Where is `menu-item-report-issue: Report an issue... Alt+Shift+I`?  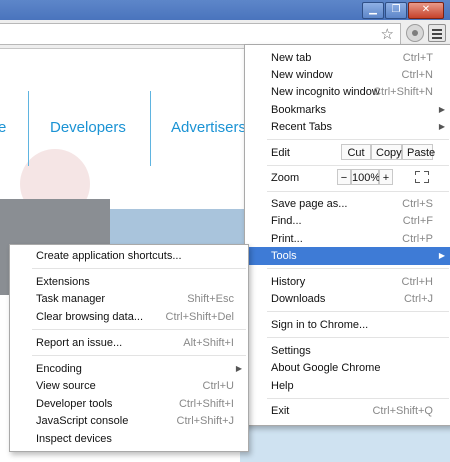 menu-item-report-issue: Report an issue... Alt+Shift+I is located at coordinates (129, 343).